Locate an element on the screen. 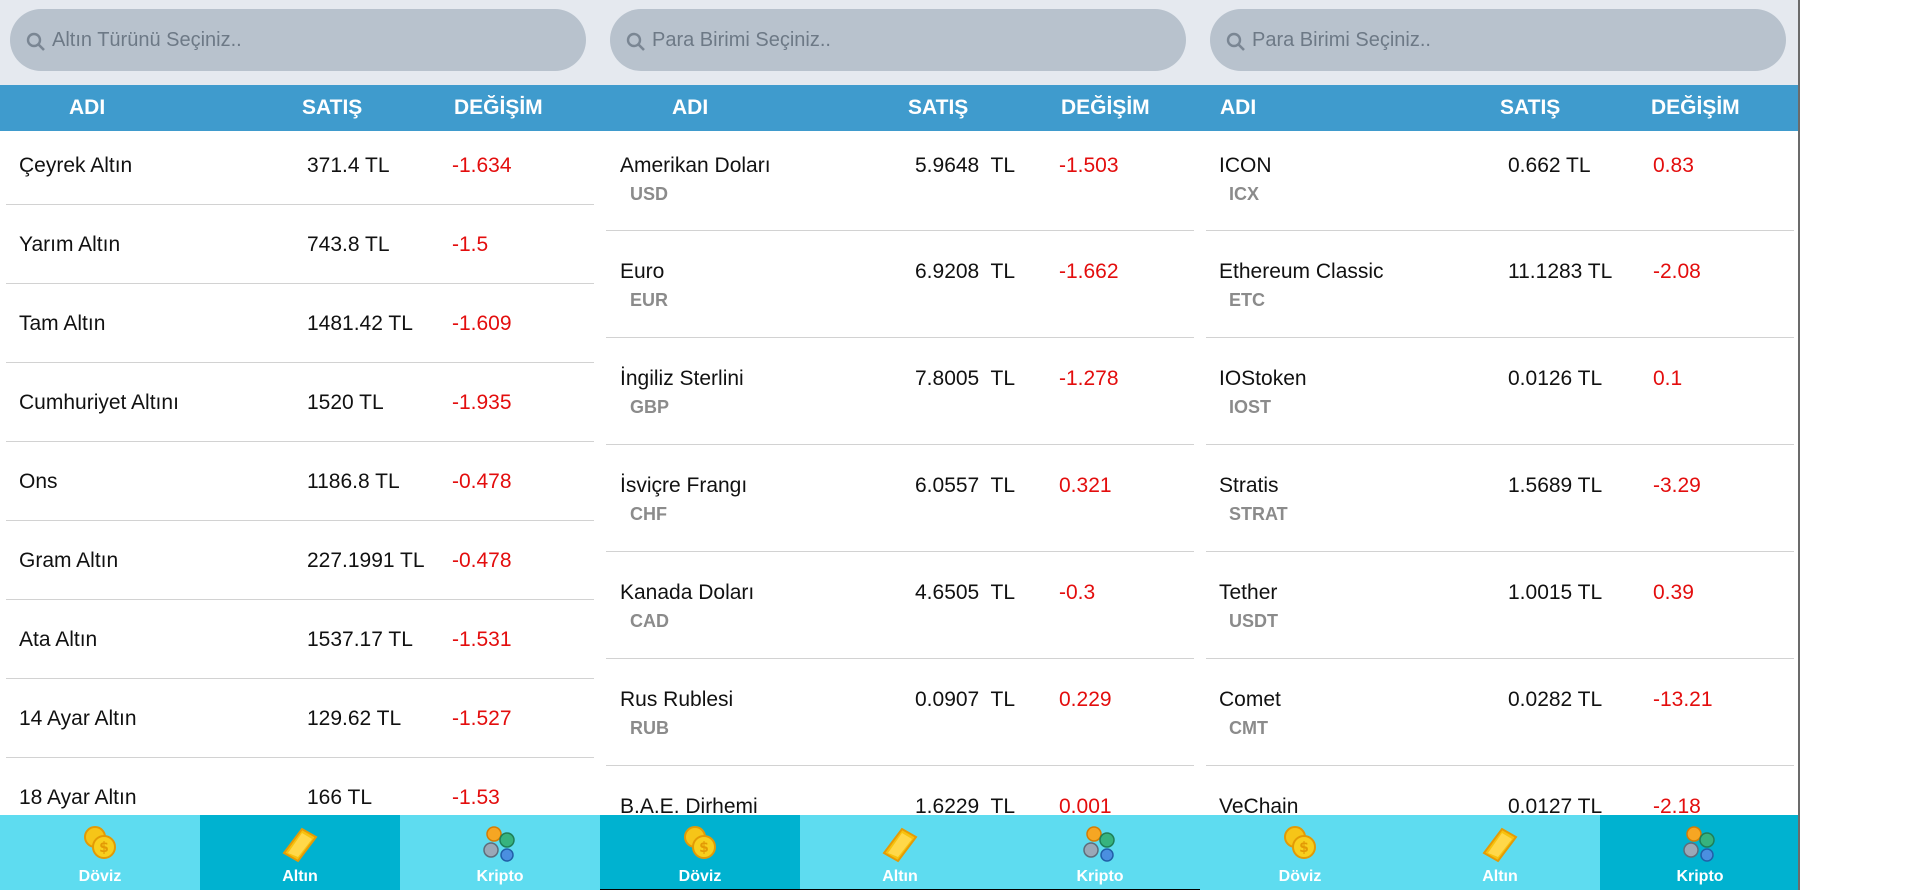  list-item: Cumhuriyet Altını 1520 TL -1.935 is located at coordinates (300, 402).